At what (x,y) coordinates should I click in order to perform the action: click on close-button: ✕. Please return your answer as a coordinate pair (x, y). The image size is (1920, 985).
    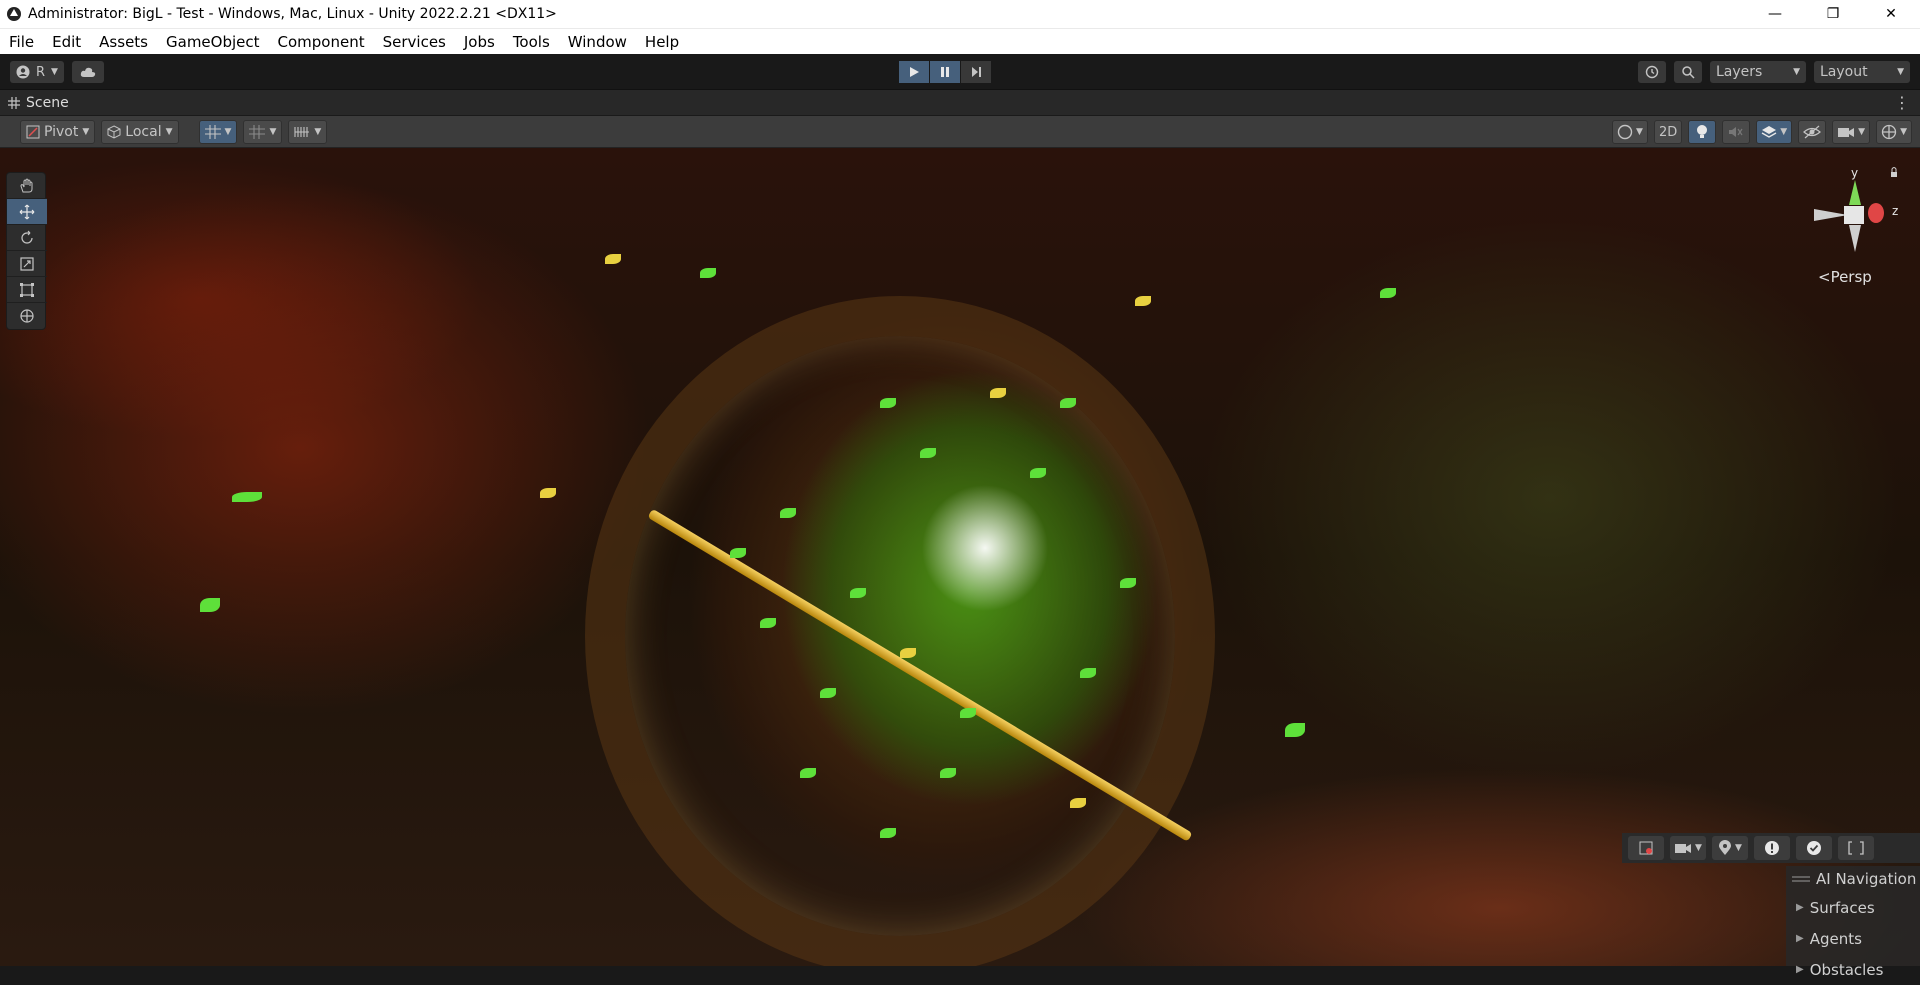
    Looking at the image, I should click on (1891, 14).